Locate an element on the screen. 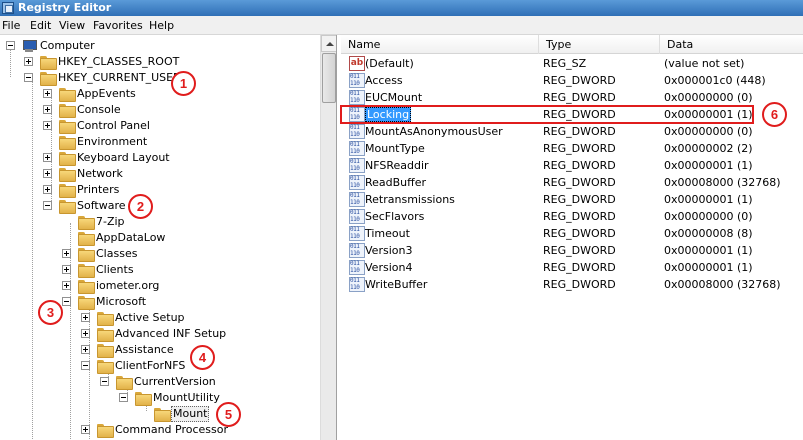 The height and width of the screenshot is (440, 803). tree-item-computer: Computer is located at coordinates (160, 46).